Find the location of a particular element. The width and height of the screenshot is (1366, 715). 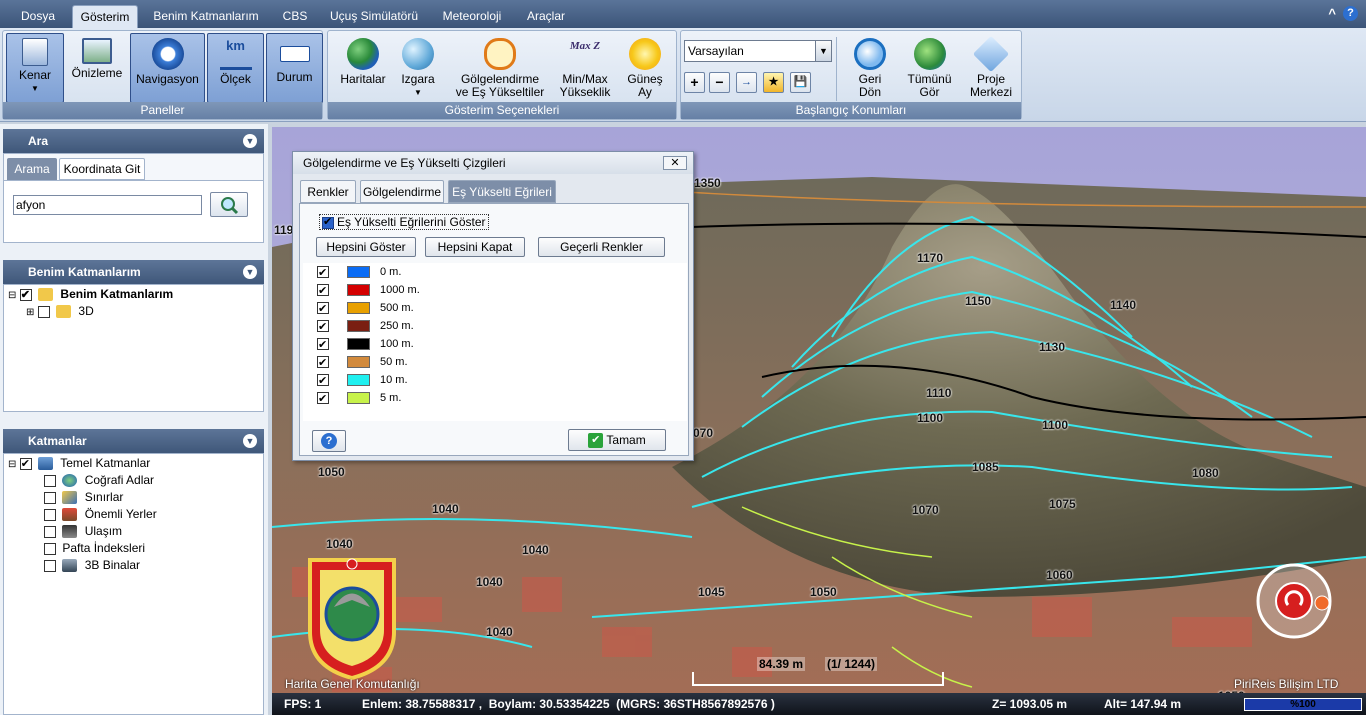

contour-row: 10 m. is located at coordinates (362, 380).